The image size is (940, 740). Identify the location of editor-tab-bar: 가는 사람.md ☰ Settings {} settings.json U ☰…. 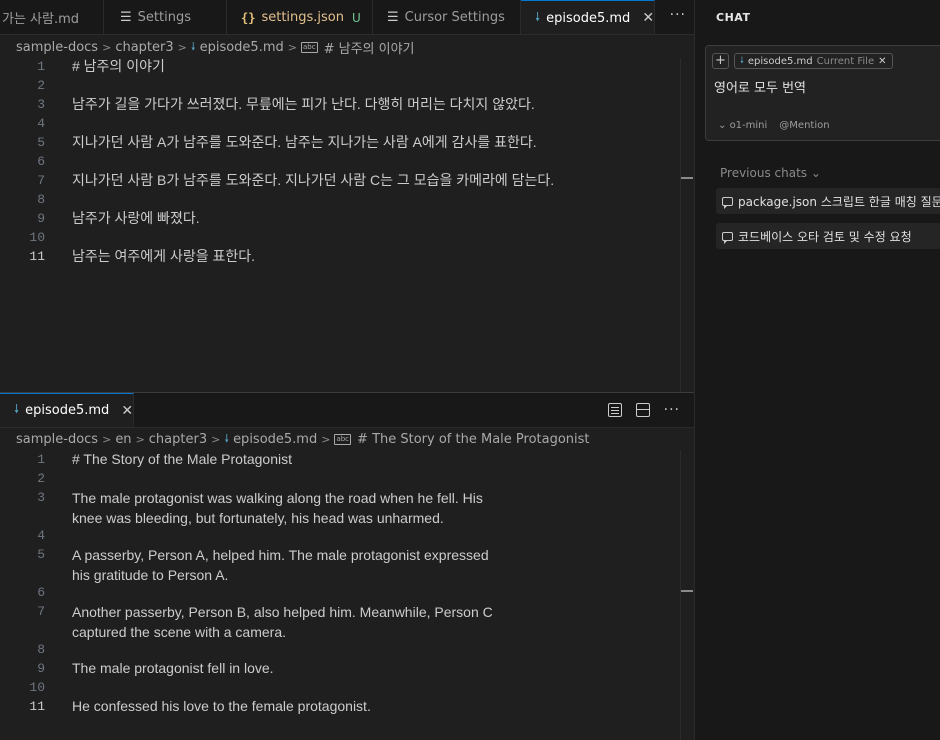
(347, 17).